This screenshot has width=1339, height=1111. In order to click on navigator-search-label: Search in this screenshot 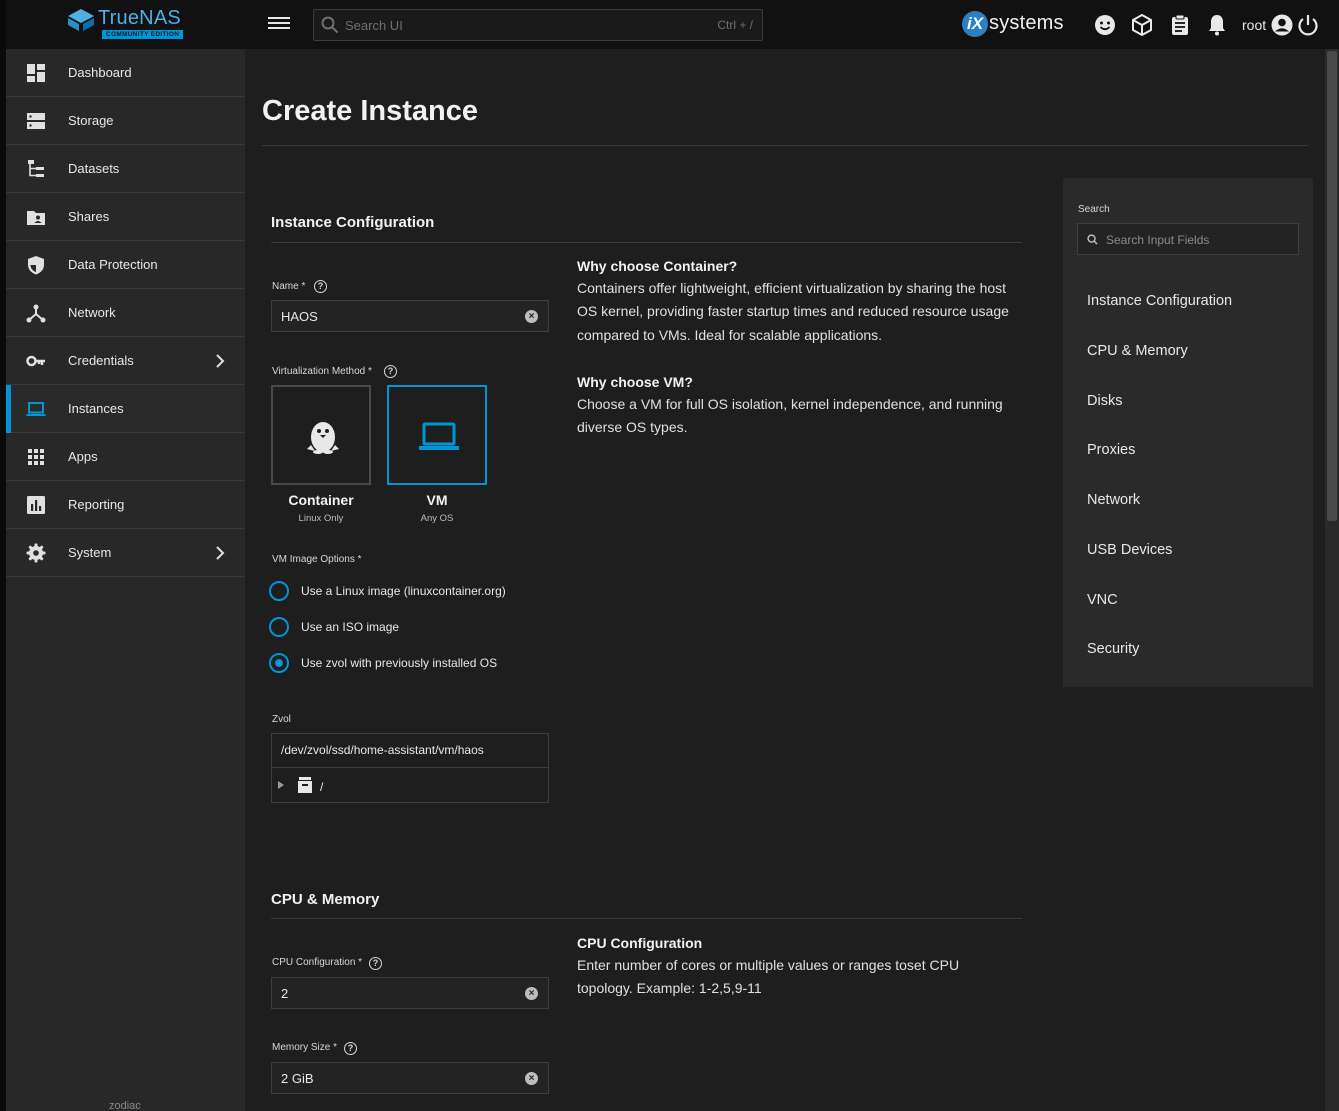, I will do `click(1094, 209)`.